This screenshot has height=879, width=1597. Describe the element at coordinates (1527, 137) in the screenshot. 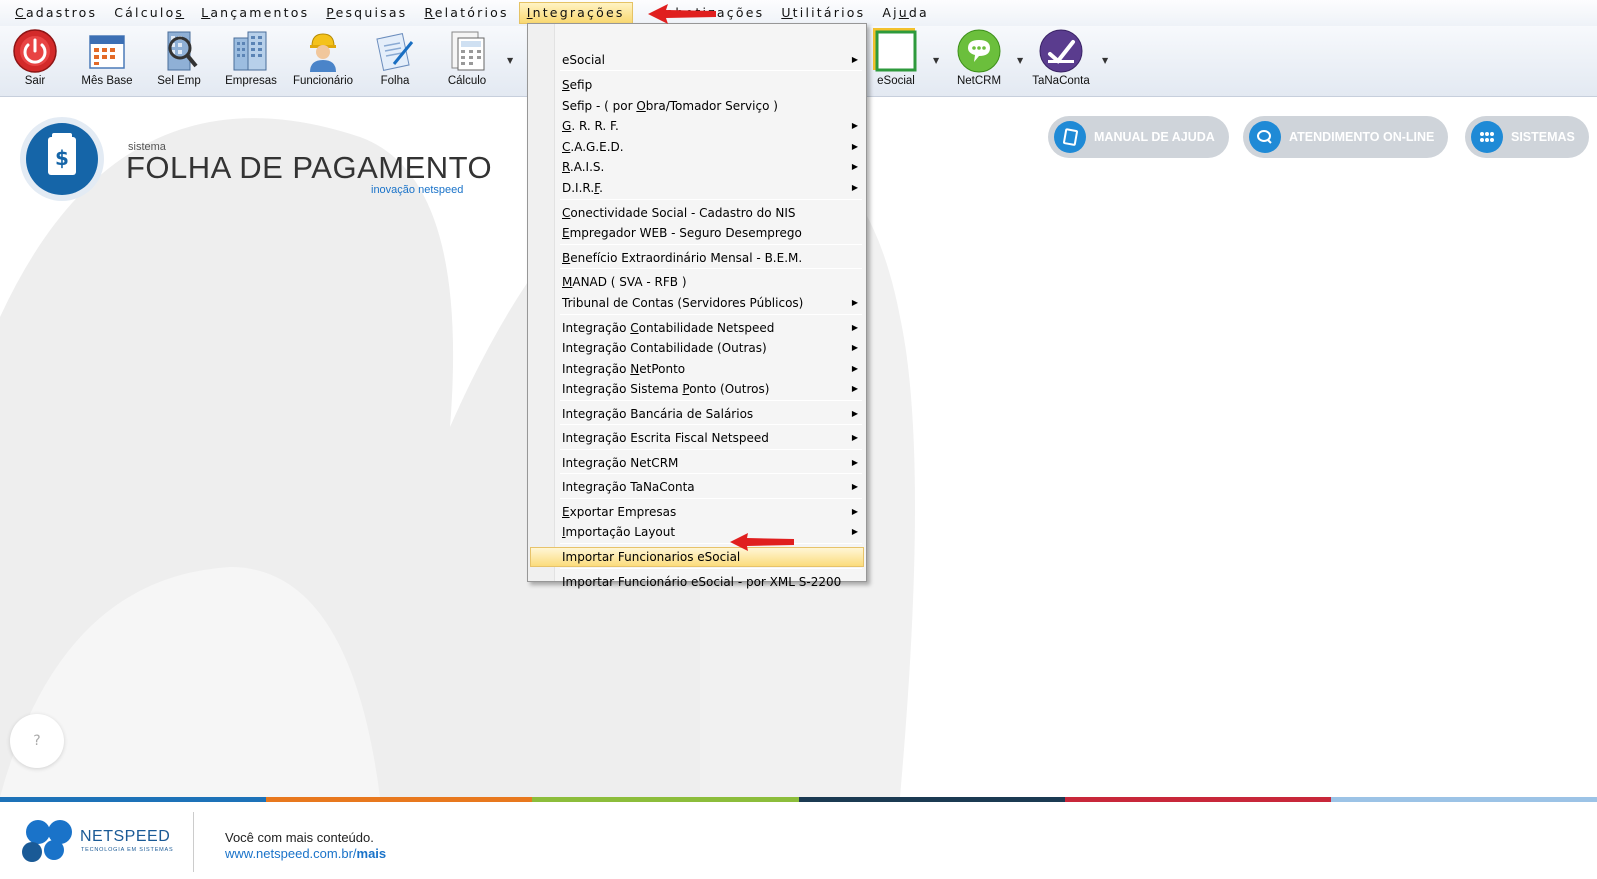

I see `sistemas-button: SISTEMAS` at that location.